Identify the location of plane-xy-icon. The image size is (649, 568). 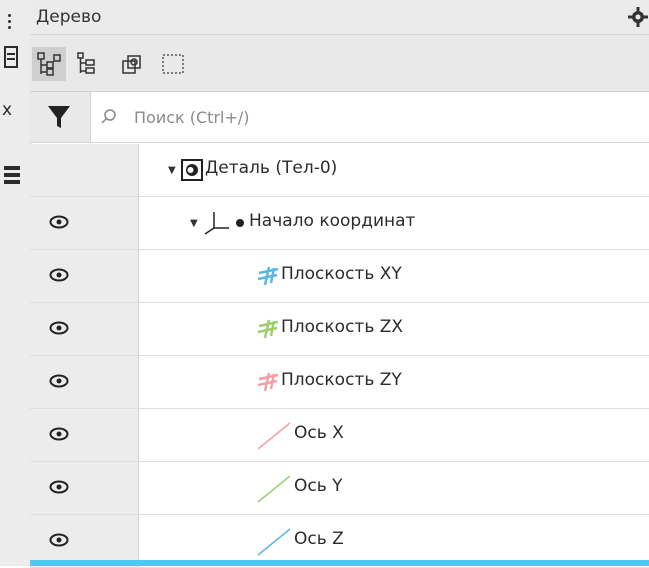
(268, 276).